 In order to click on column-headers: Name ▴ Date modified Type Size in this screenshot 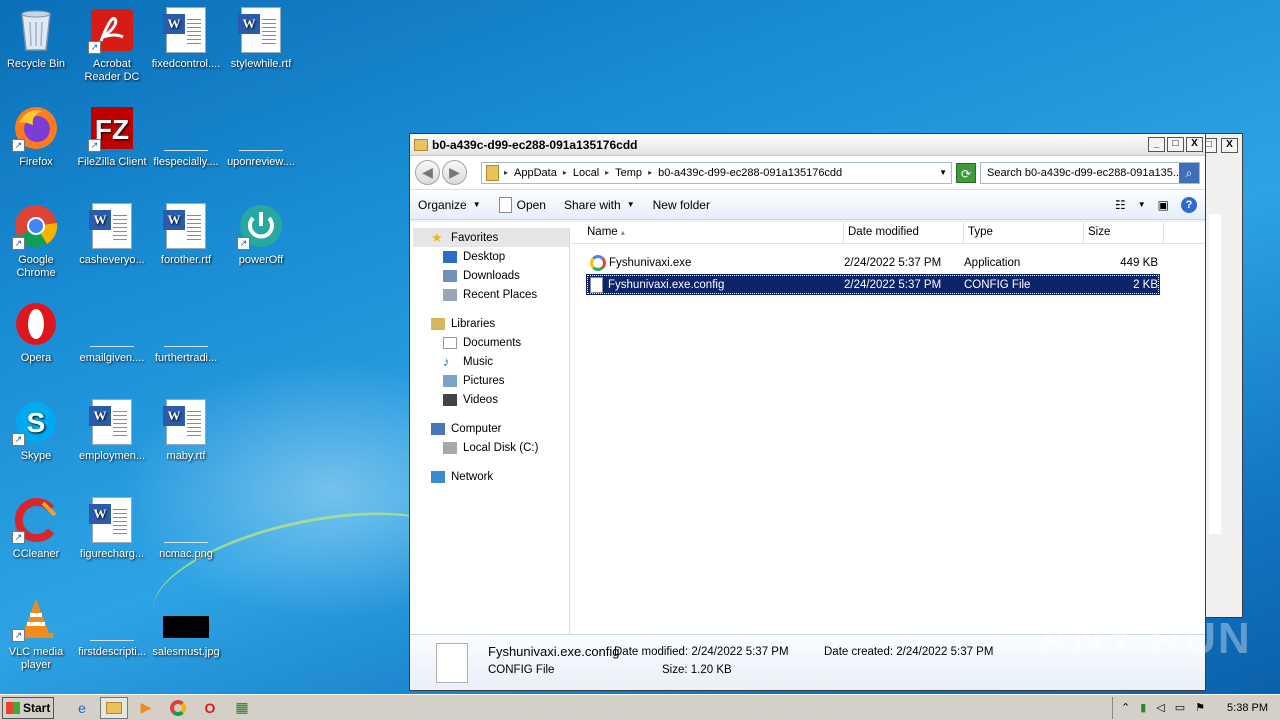, I will do `click(888, 233)`.